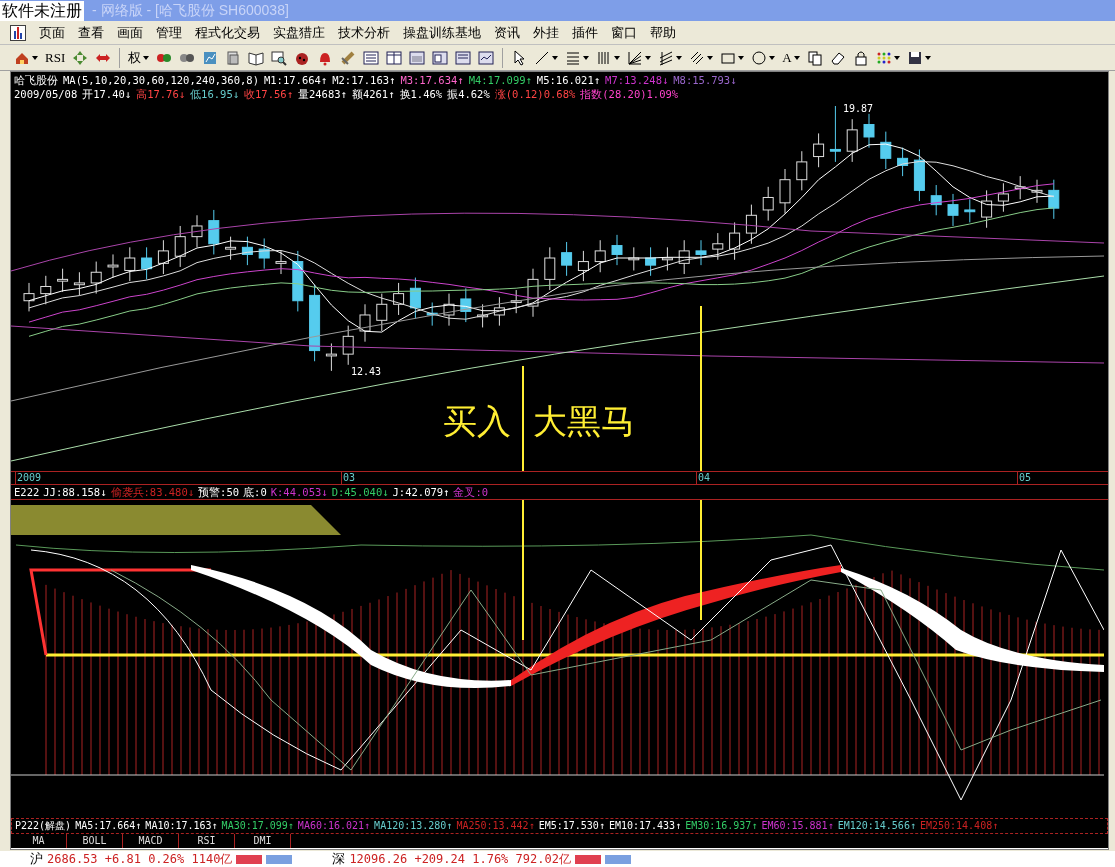 This screenshot has height=867, width=1115. What do you see at coordinates (858, 109) in the screenshot?
I see `high-price-label: 19.87` at bounding box center [858, 109].